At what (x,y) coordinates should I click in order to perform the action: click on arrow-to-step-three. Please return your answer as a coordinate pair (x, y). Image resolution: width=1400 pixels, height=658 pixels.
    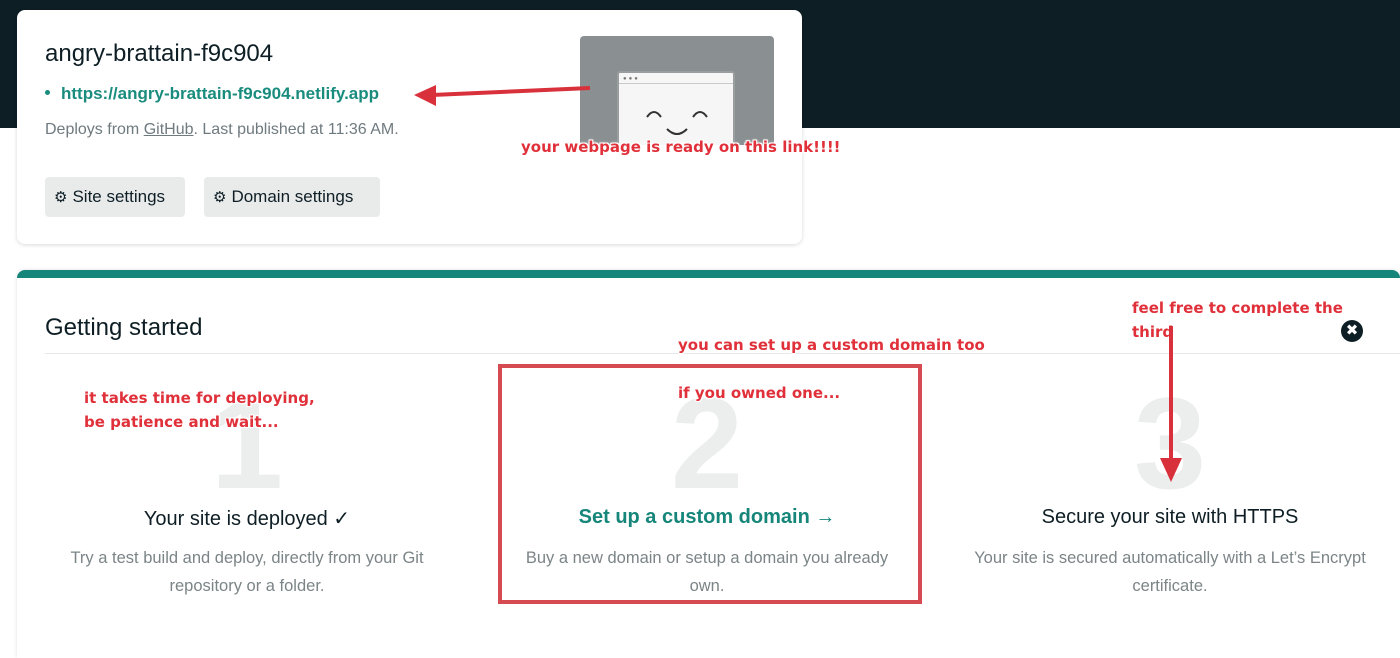
    Looking at the image, I should click on (1171, 404).